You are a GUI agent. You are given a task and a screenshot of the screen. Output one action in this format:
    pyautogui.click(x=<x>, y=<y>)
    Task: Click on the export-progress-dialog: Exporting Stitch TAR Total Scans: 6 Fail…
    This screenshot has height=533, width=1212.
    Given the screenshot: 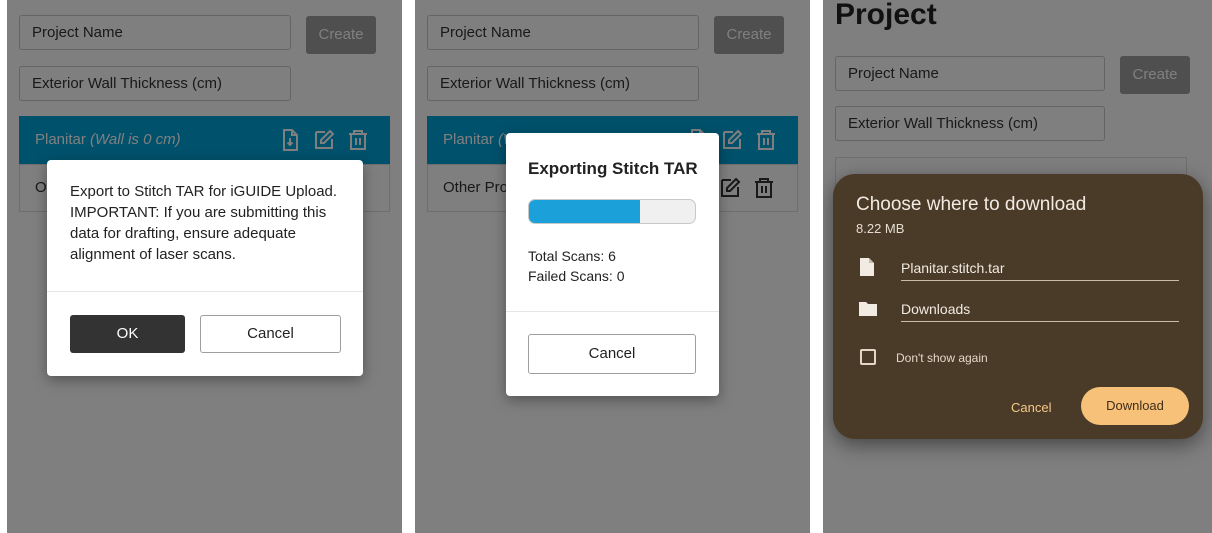 What is the action you would take?
    pyautogui.click(x=612, y=264)
    